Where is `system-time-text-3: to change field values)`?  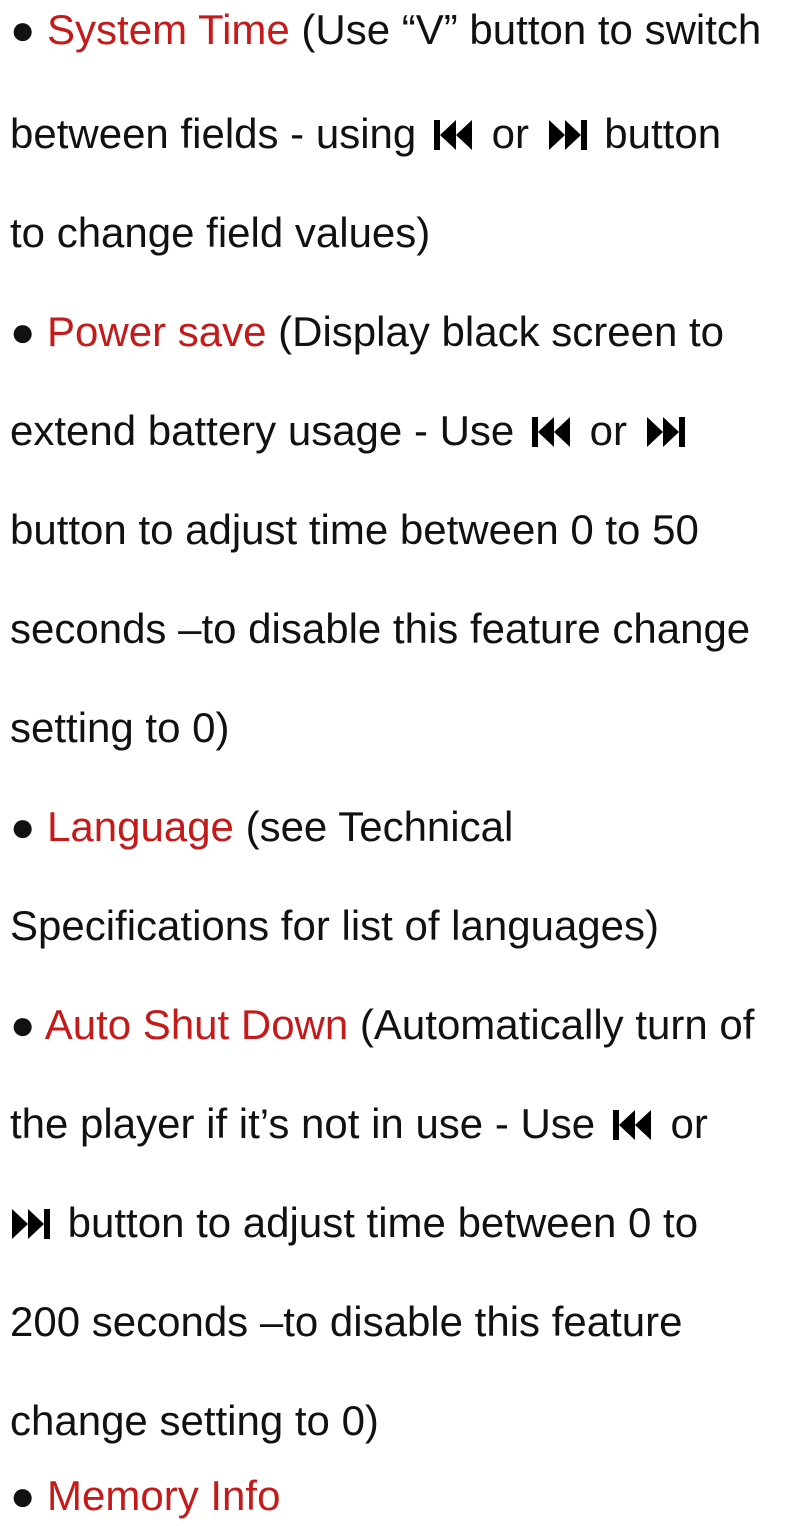
system-time-text-3: to change field values) is located at coordinates (220, 232).